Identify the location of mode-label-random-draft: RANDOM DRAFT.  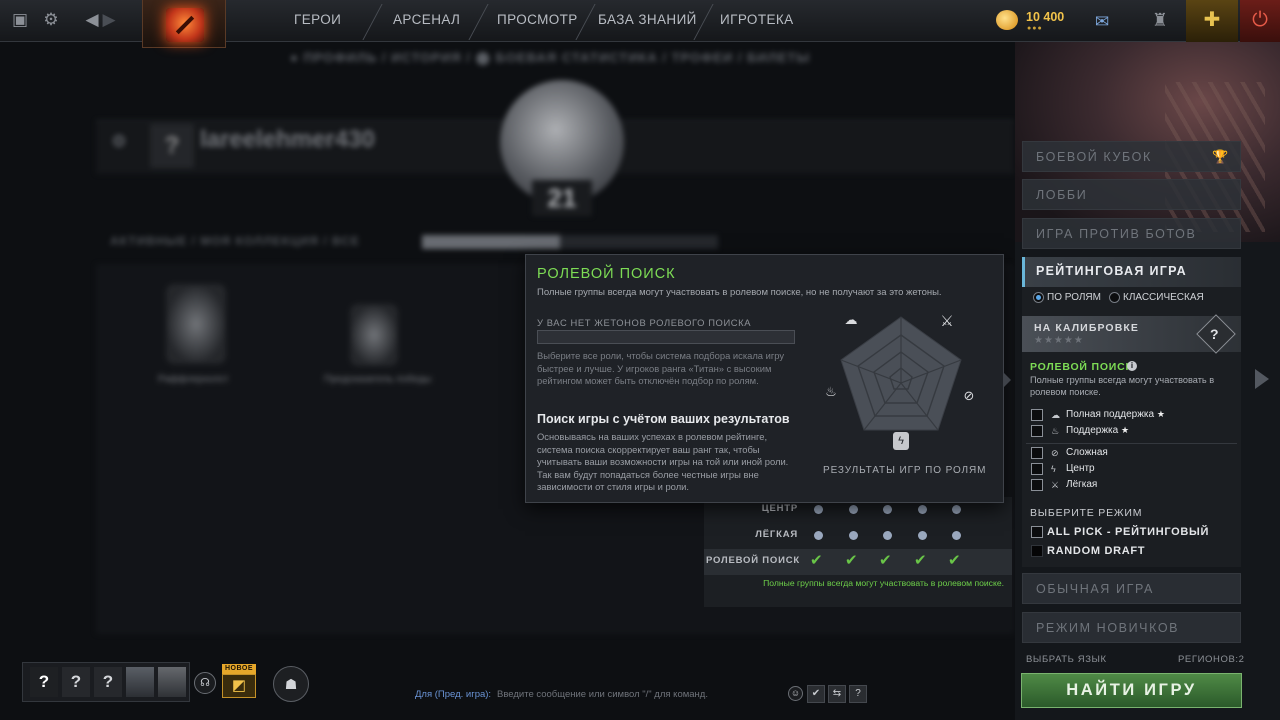
(1096, 551).